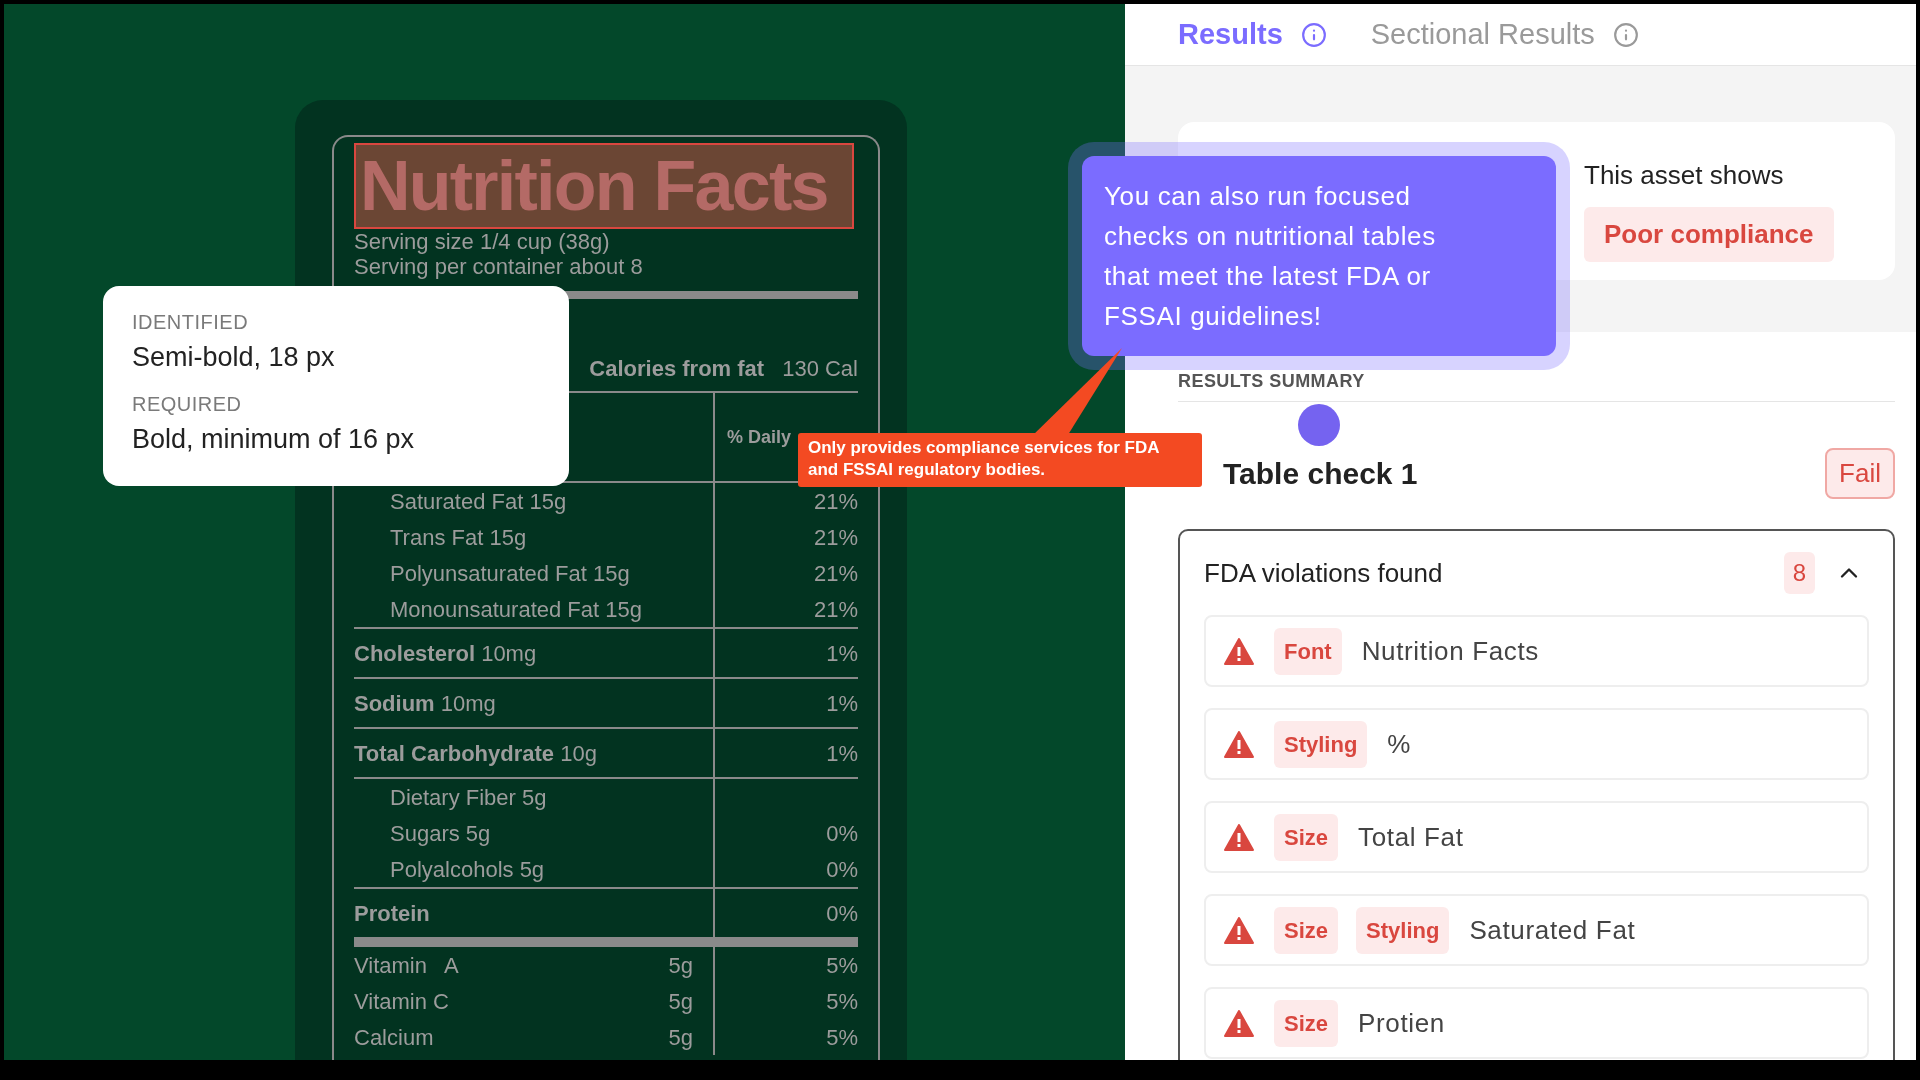  What do you see at coordinates (482, 241) in the screenshot?
I see `serving-text: Serving size 1/4 cup (38g)` at bounding box center [482, 241].